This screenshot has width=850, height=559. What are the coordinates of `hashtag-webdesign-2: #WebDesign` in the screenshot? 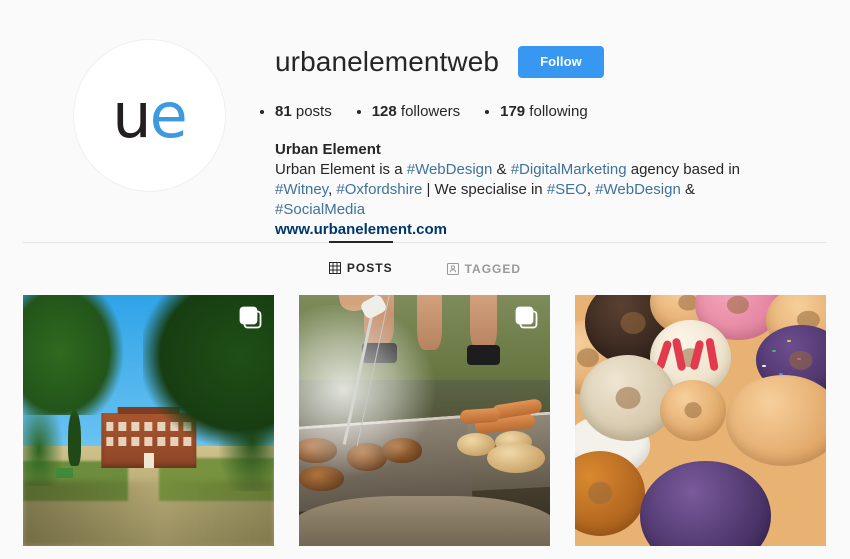 It's located at (638, 189).